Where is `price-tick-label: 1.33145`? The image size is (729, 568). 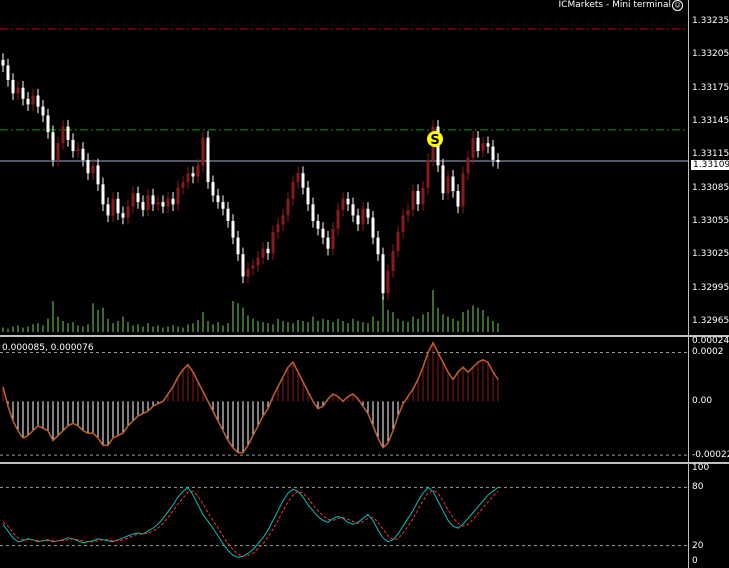 price-tick-label: 1.33145 is located at coordinates (710, 121).